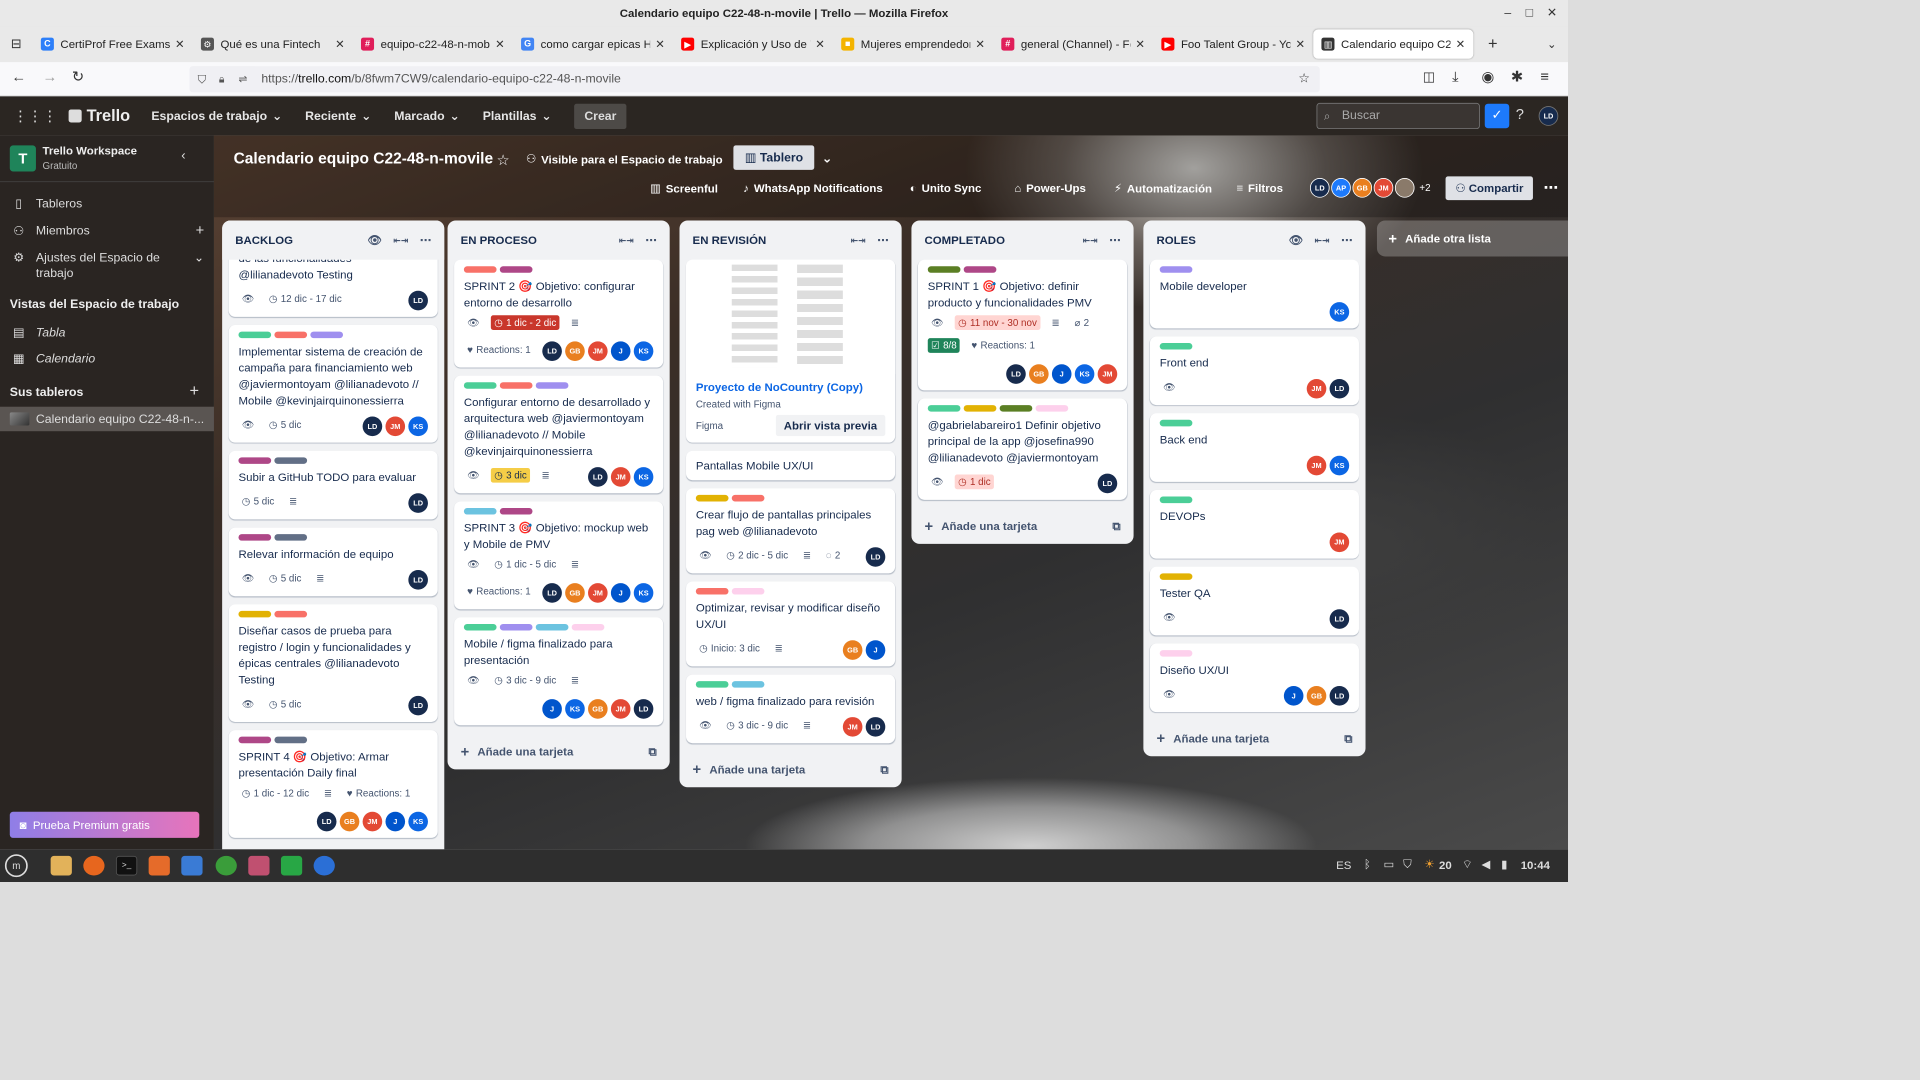  What do you see at coordinates (199, 257) in the screenshot?
I see `chevron-down-icon: ⌄` at bounding box center [199, 257].